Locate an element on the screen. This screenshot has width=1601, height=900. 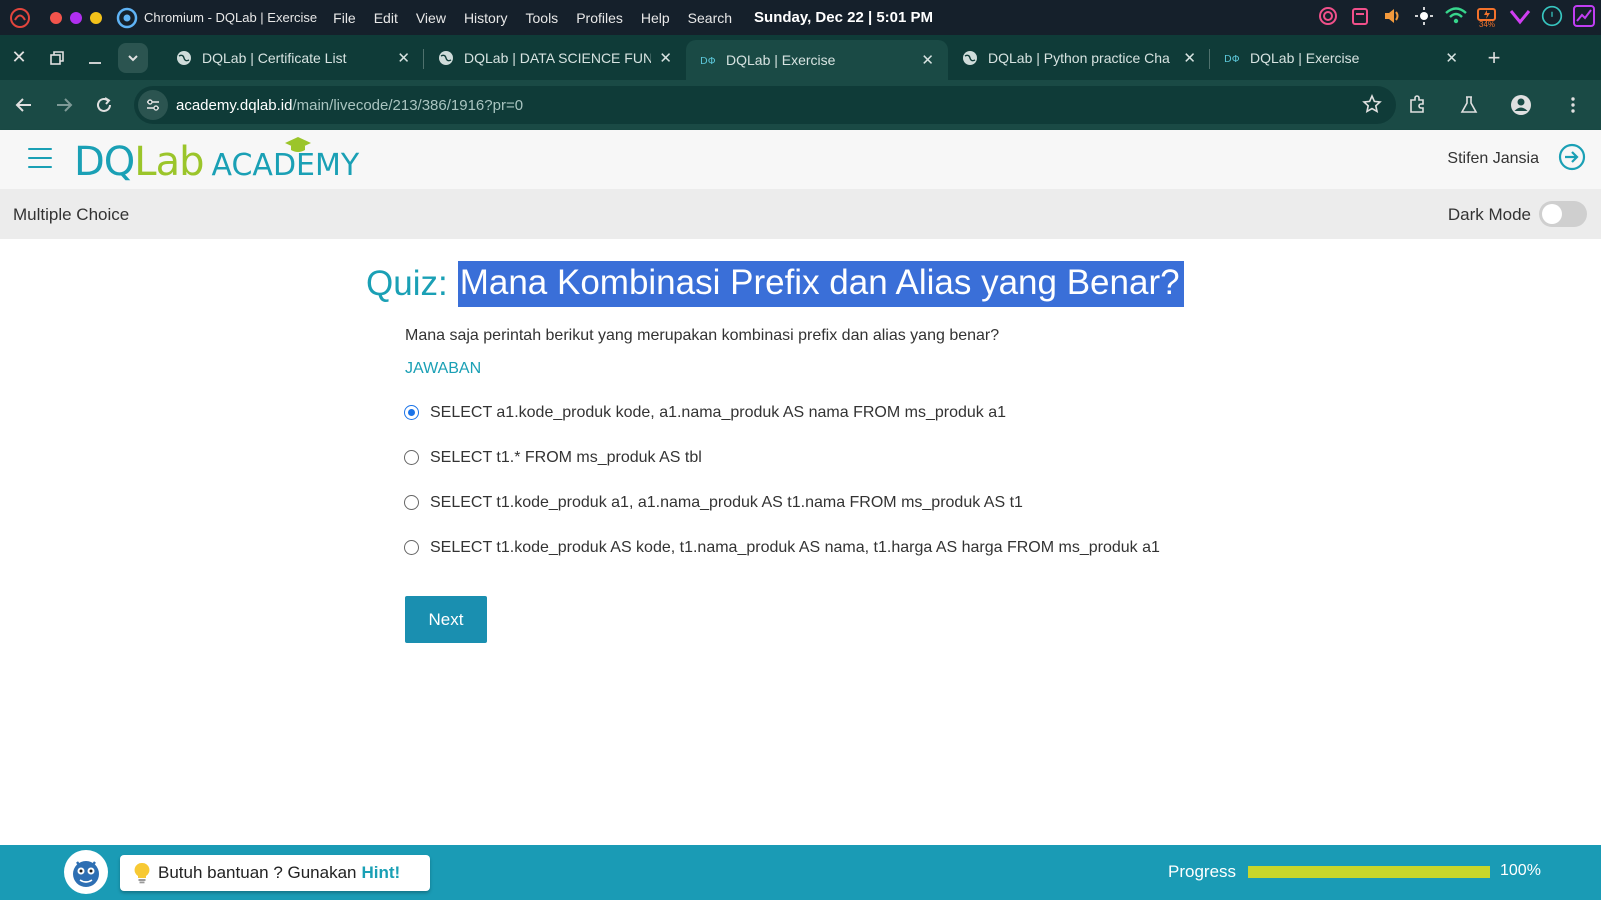
labs-flask-icon is located at coordinates (1469, 105).